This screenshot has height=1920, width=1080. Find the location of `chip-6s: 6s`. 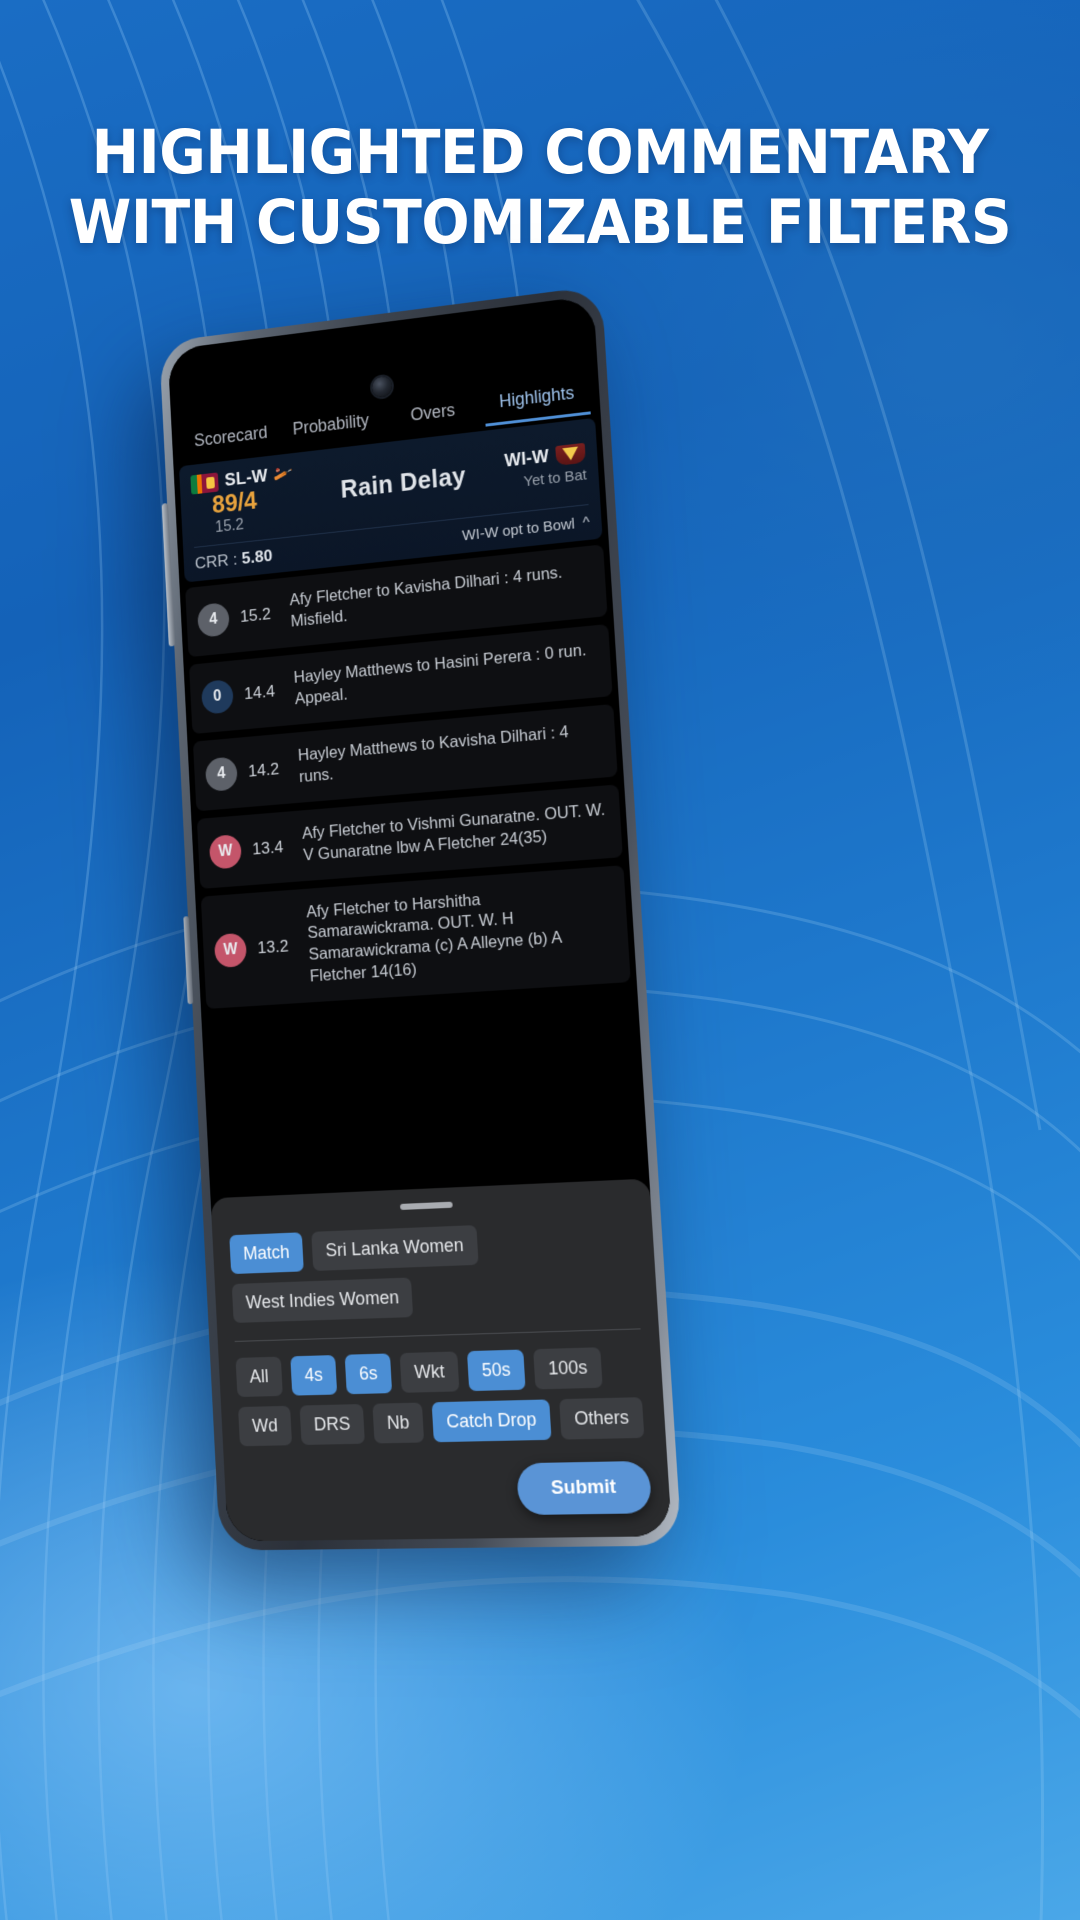

chip-6s: 6s is located at coordinates (368, 1374).